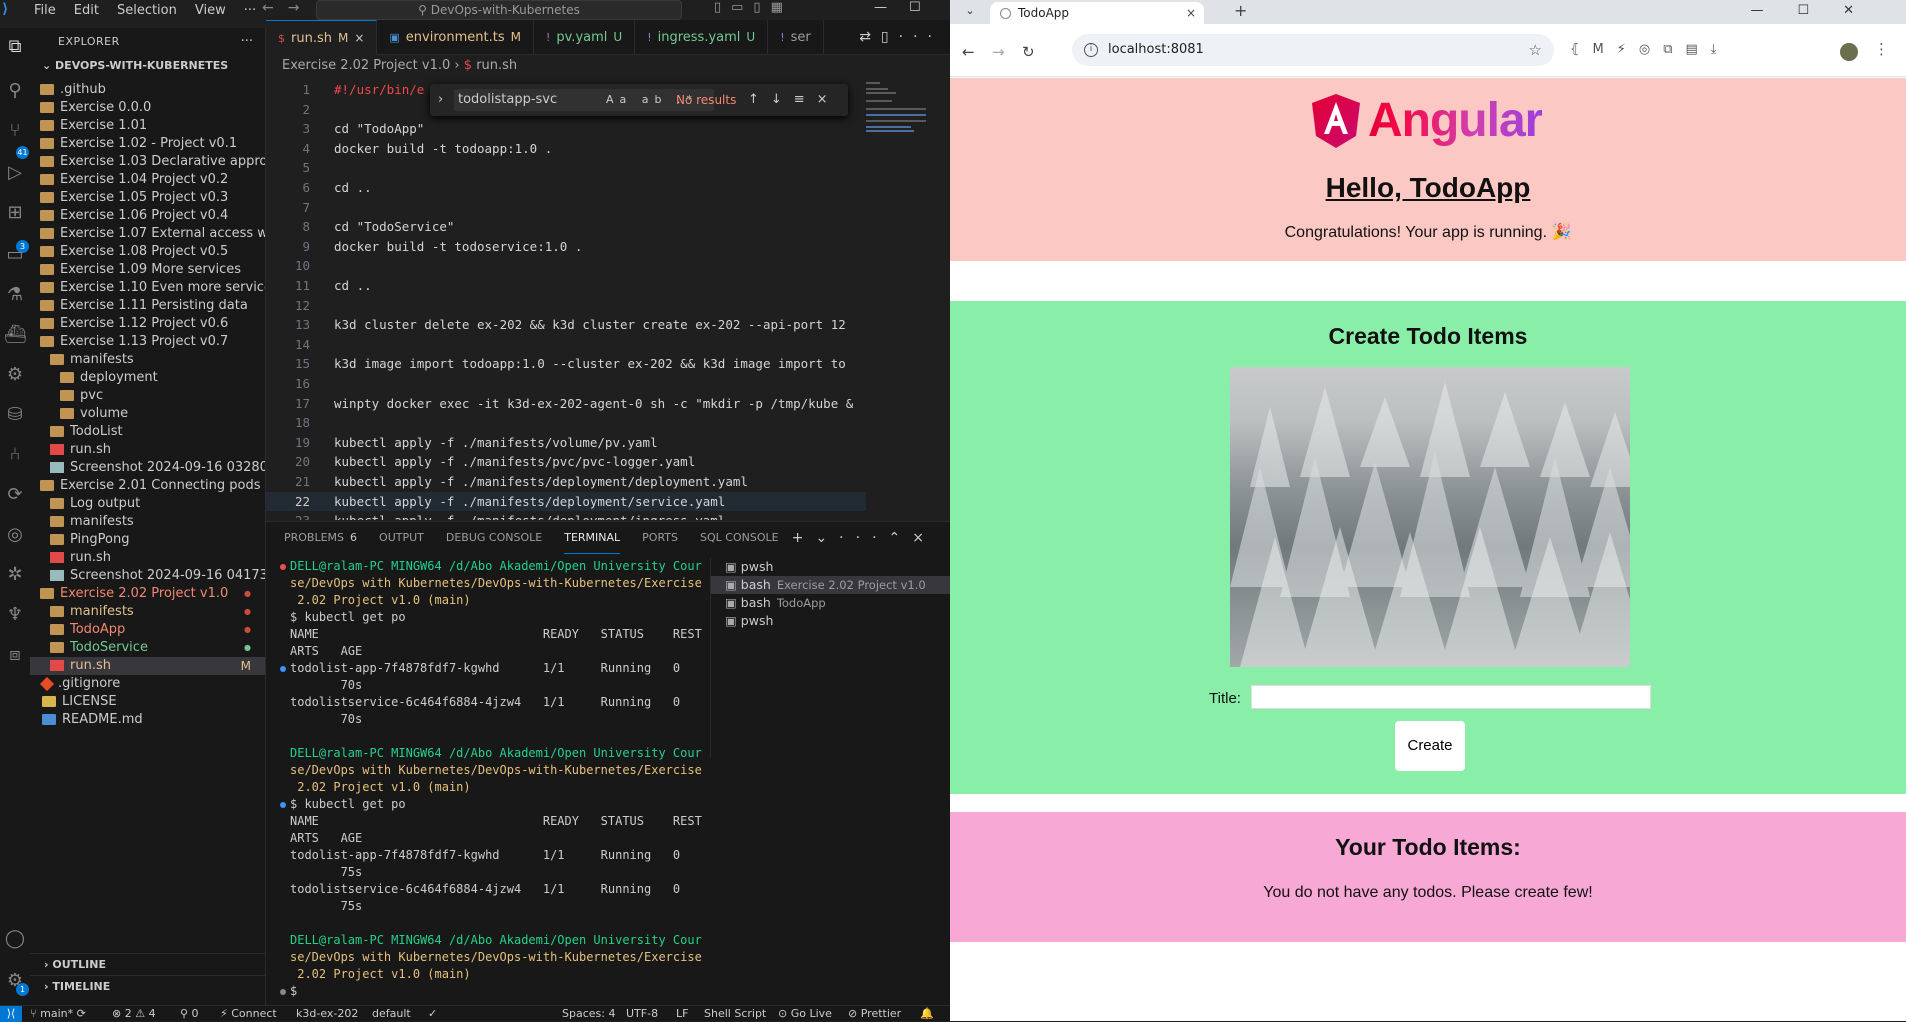 The image size is (1906, 1022). Describe the element at coordinates (1535, 50) in the screenshot. I see `bookmark-star-icon: ☆` at that location.